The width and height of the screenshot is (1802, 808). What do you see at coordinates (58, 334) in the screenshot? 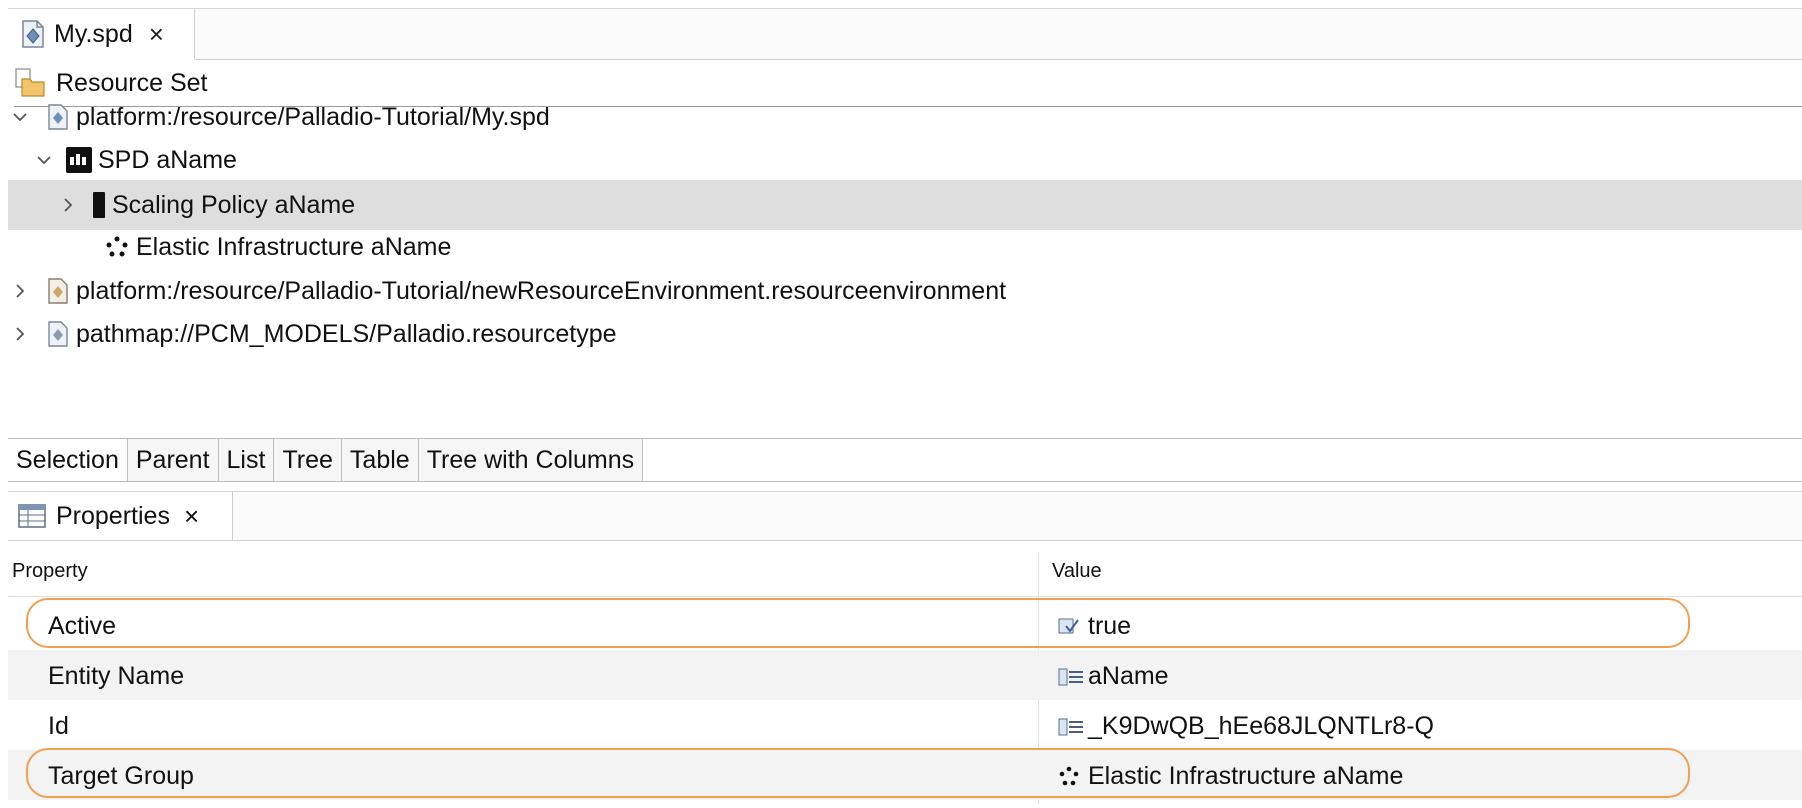
I see `resourcetype-file-icon` at bounding box center [58, 334].